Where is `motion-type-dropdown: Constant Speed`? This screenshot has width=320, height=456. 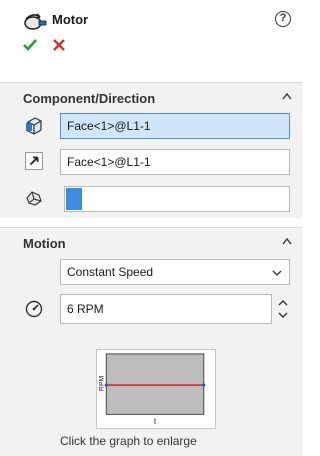
motion-type-dropdown: Constant Speed is located at coordinates (175, 272).